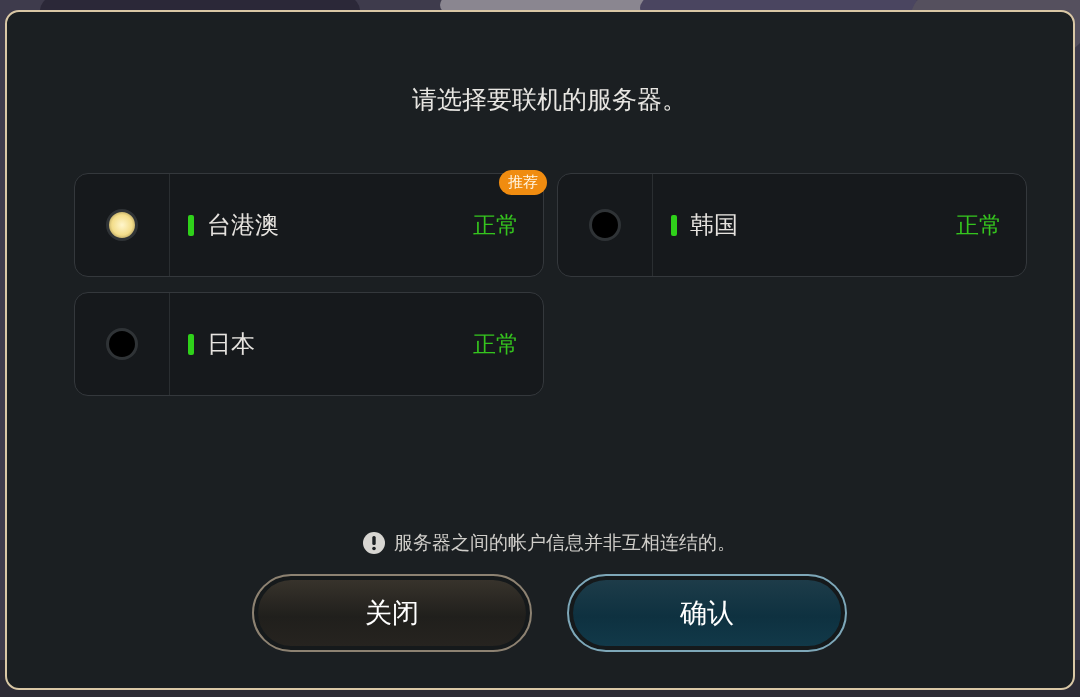 This screenshot has height=697, width=1080. What do you see at coordinates (243, 225) in the screenshot?
I see `server-name: 台港澳` at bounding box center [243, 225].